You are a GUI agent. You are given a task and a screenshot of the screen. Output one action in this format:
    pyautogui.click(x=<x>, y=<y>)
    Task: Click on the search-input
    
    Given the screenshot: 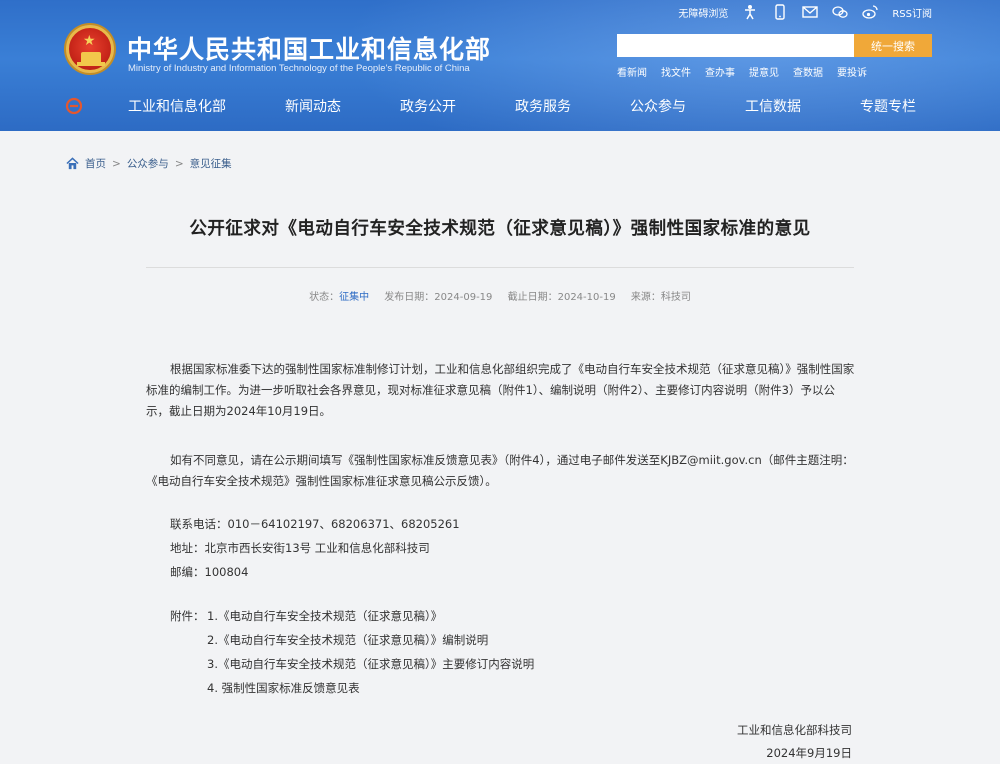 What is the action you would take?
    pyautogui.click(x=735, y=45)
    